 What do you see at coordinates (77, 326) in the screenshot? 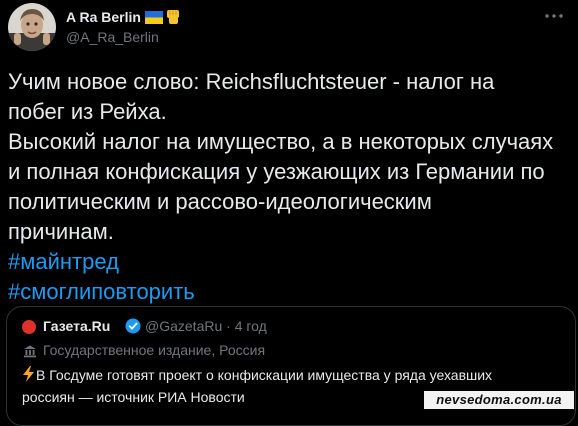
I see `quoted-source-name: Газета.Ru` at bounding box center [77, 326].